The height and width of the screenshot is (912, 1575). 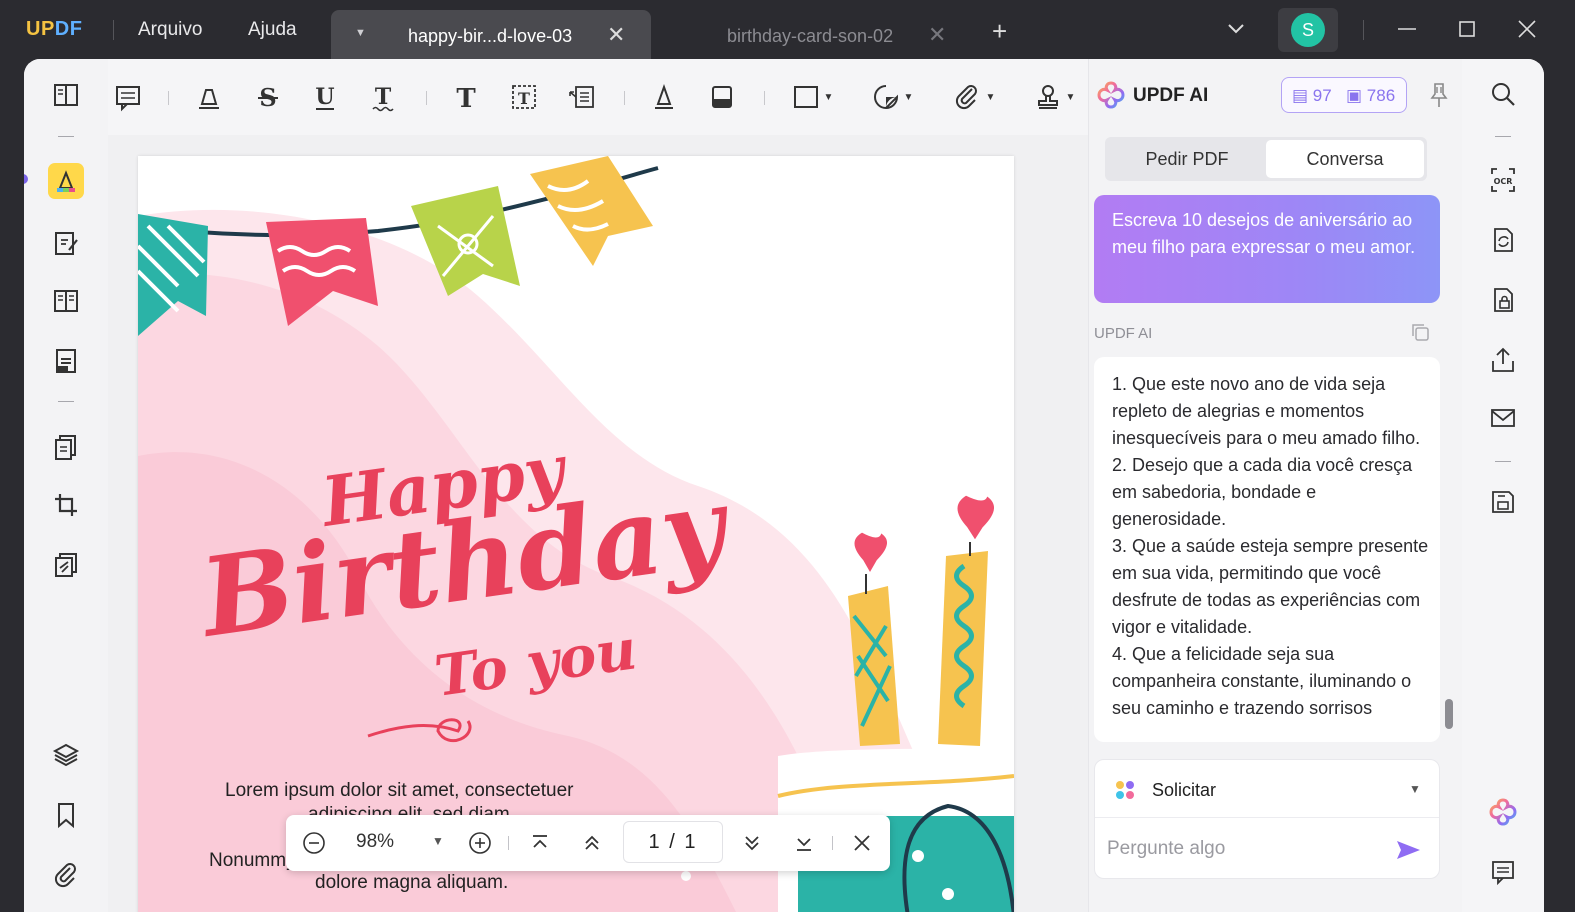 I want to click on pdf-quota: ▤ 97, so click(x=1312, y=95).